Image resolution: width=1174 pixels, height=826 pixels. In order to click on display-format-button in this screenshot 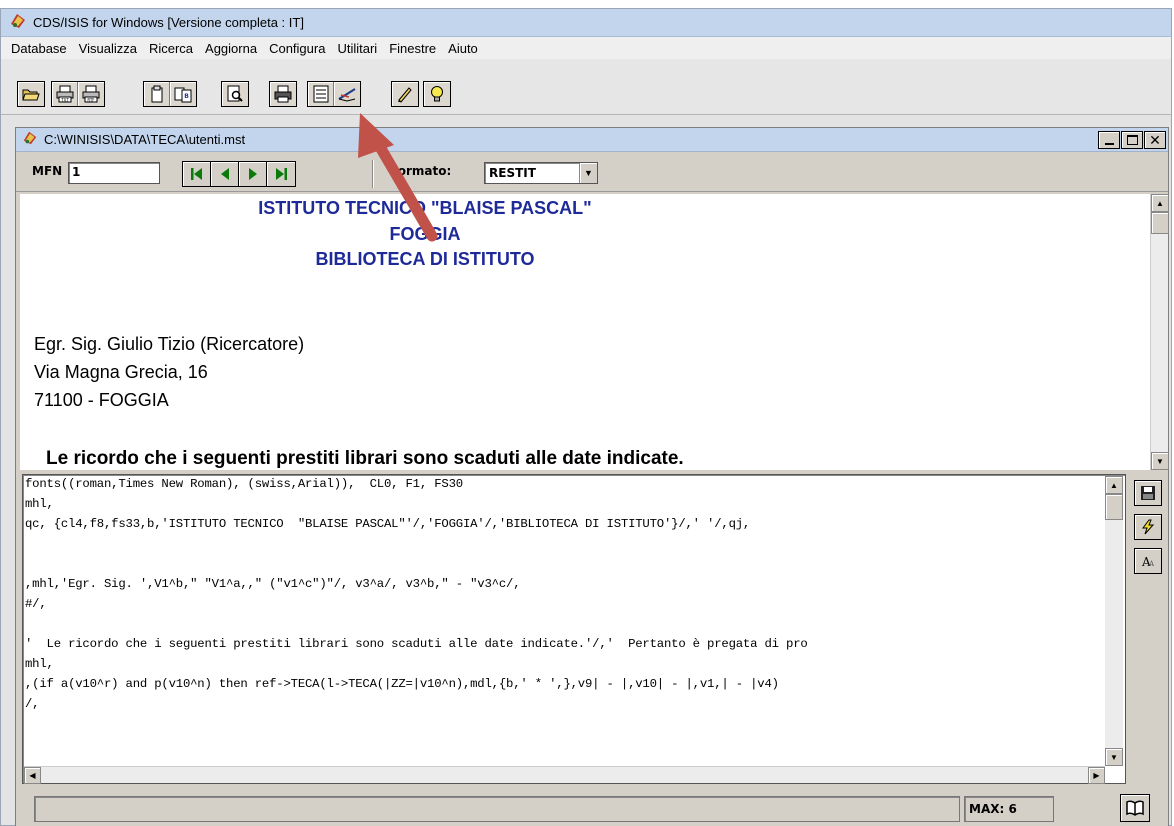, I will do `click(321, 94)`.